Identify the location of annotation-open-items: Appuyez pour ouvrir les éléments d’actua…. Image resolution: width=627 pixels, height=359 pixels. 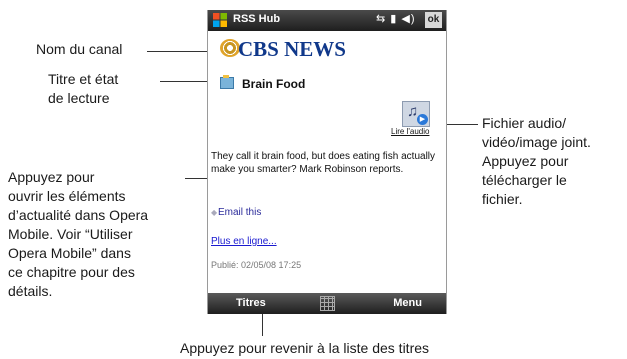
(78, 234).